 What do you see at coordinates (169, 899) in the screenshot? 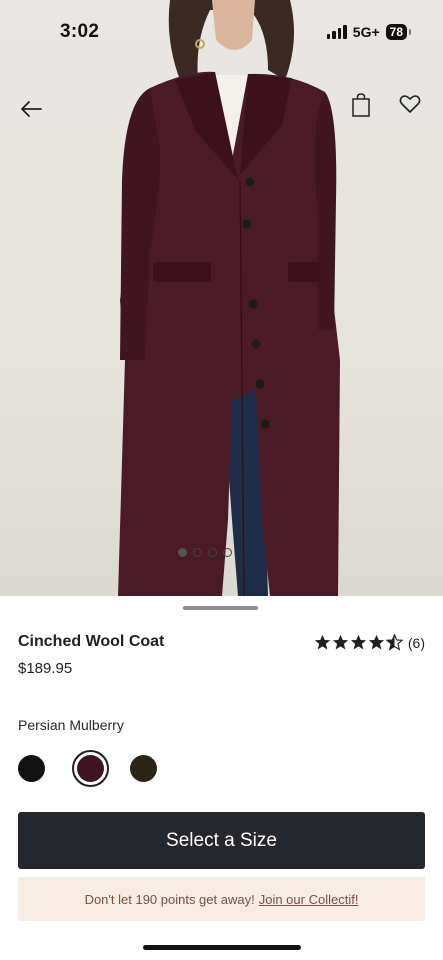
I see `promo-text: Don't let 190 points get away!` at bounding box center [169, 899].